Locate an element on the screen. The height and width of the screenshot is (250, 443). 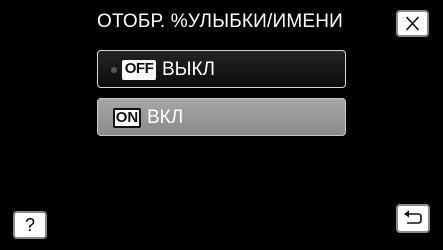
close-icon is located at coordinates (412, 23).